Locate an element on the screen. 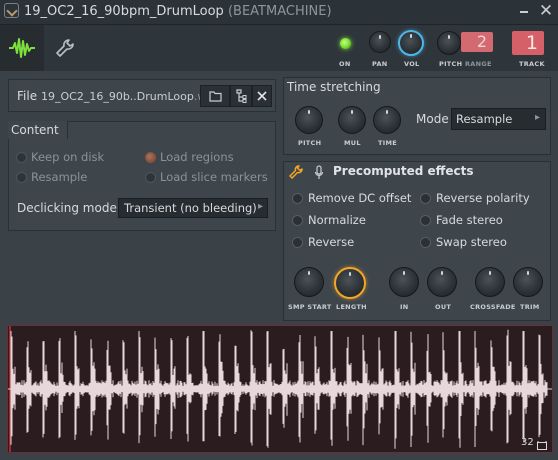  time-stretching-title: Time stretching is located at coordinates (334, 87).